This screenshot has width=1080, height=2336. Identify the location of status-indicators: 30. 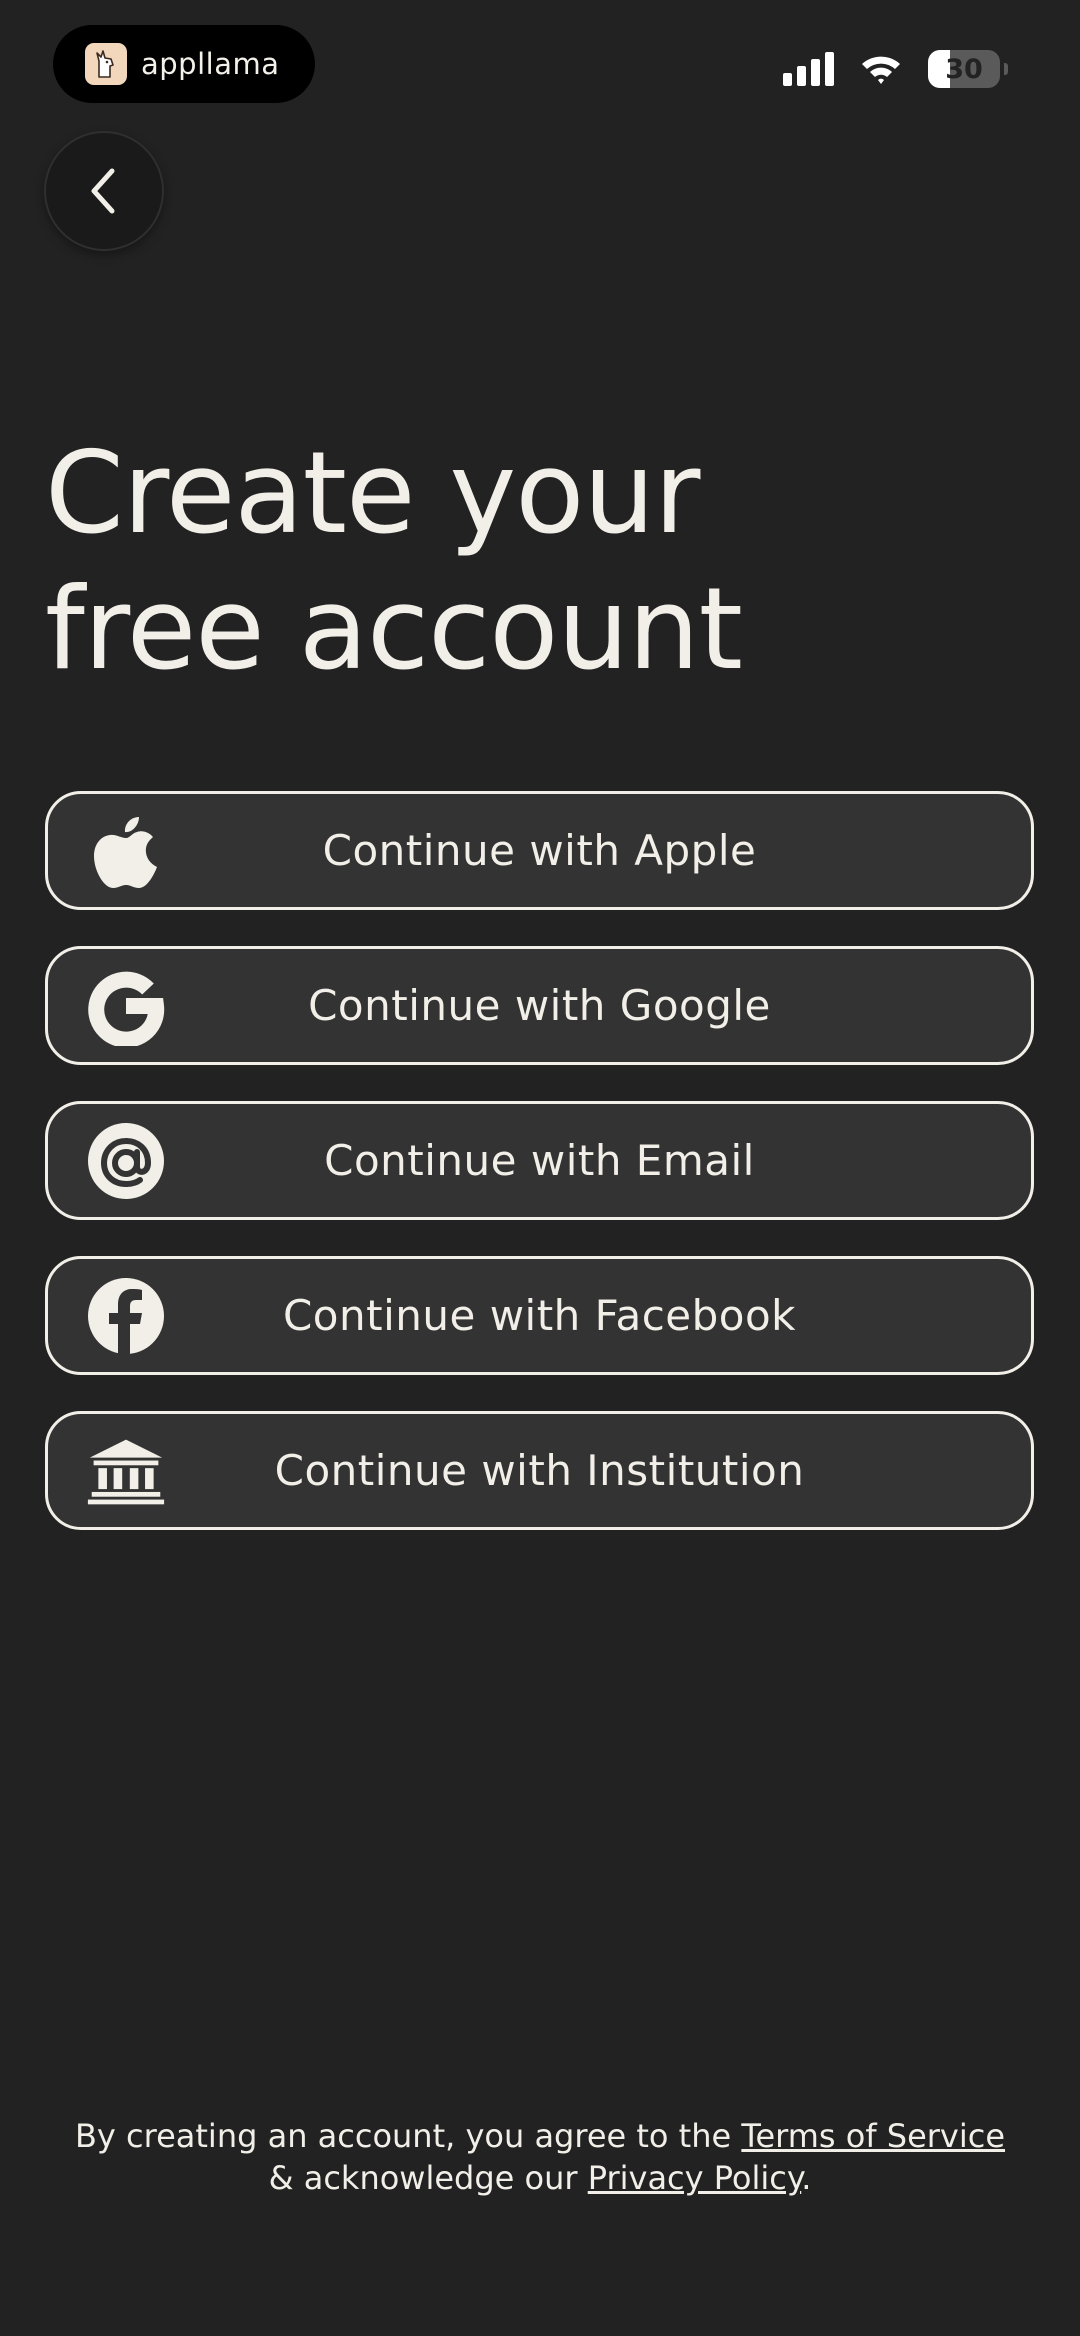
(895, 69).